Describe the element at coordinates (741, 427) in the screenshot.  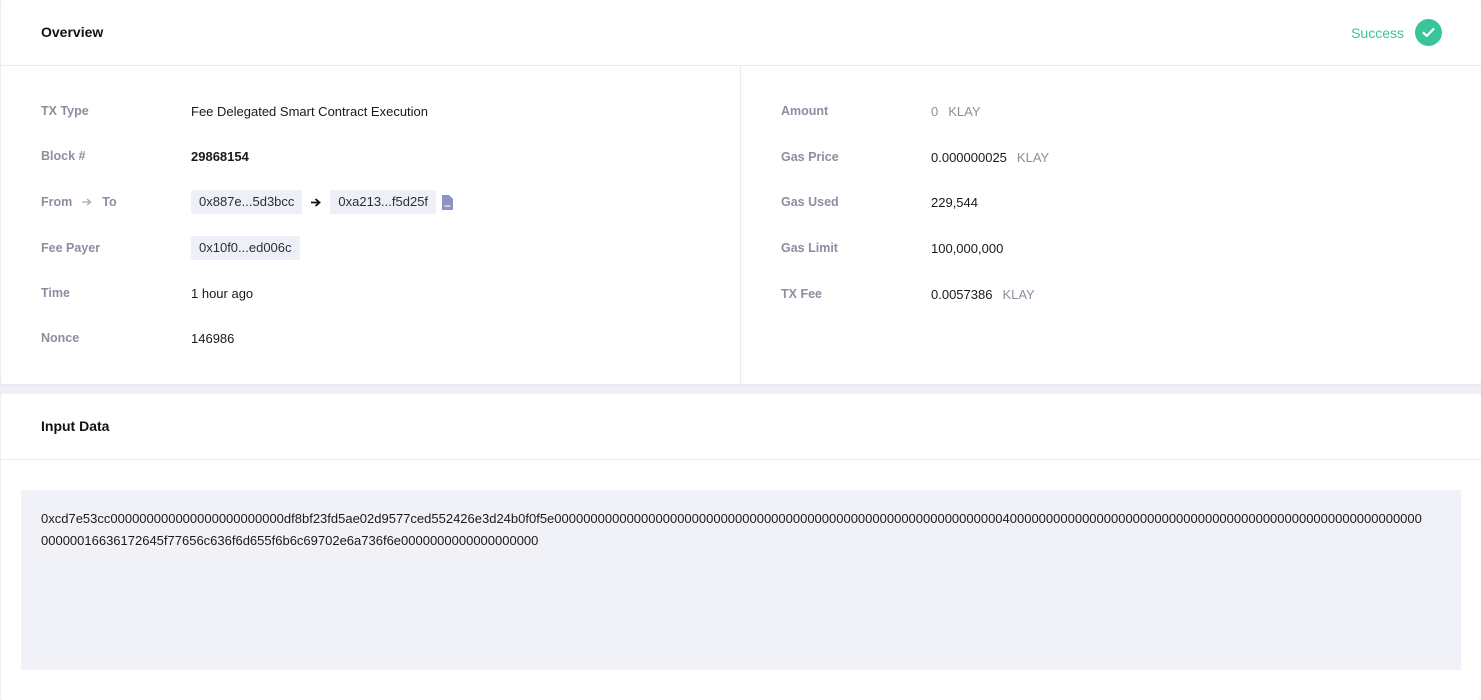
I see `input-data-header: Input Data` at that location.